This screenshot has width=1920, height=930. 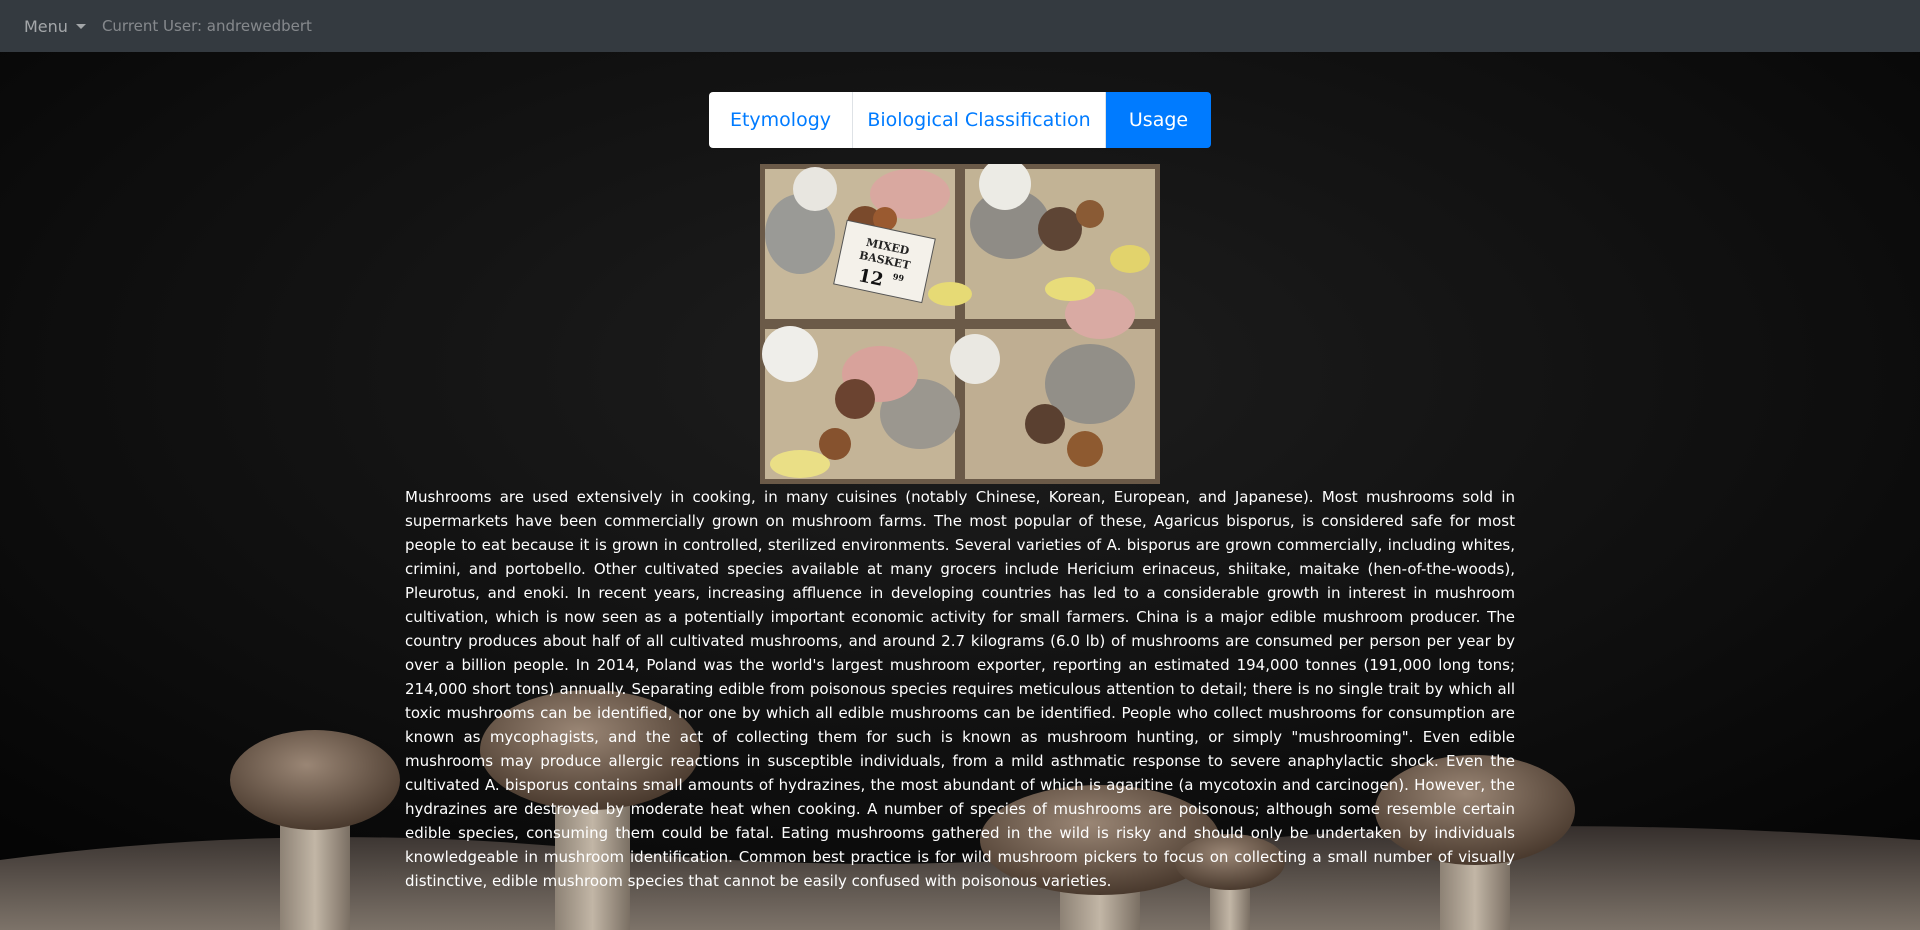 What do you see at coordinates (979, 120) in the screenshot?
I see `tab-biological-classification: Biological Classification` at bounding box center [979, 120].